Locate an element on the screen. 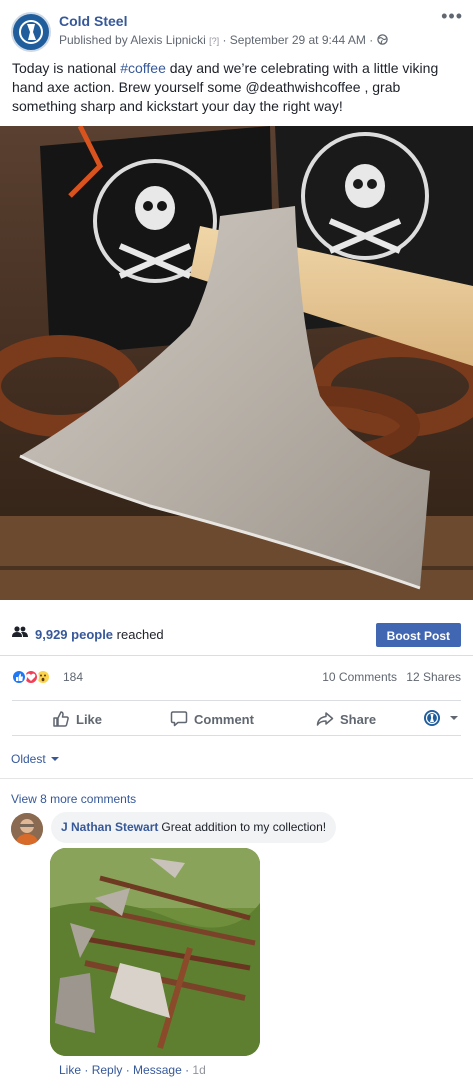 The image size is (473, 1090). comment-photo is located at coordinates (155, 952).